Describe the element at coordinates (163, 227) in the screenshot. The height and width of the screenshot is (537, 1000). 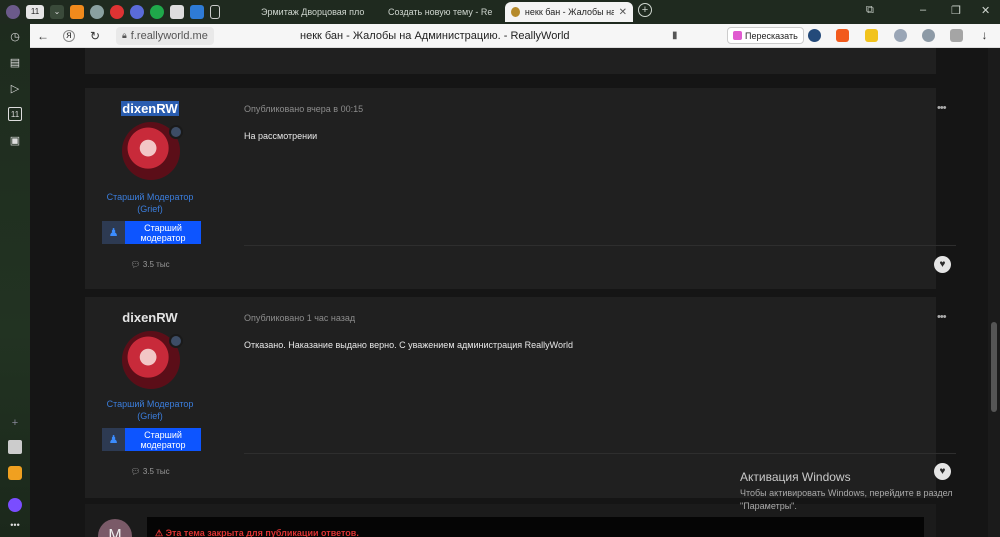
I see `rank-line: Старший` at that location.